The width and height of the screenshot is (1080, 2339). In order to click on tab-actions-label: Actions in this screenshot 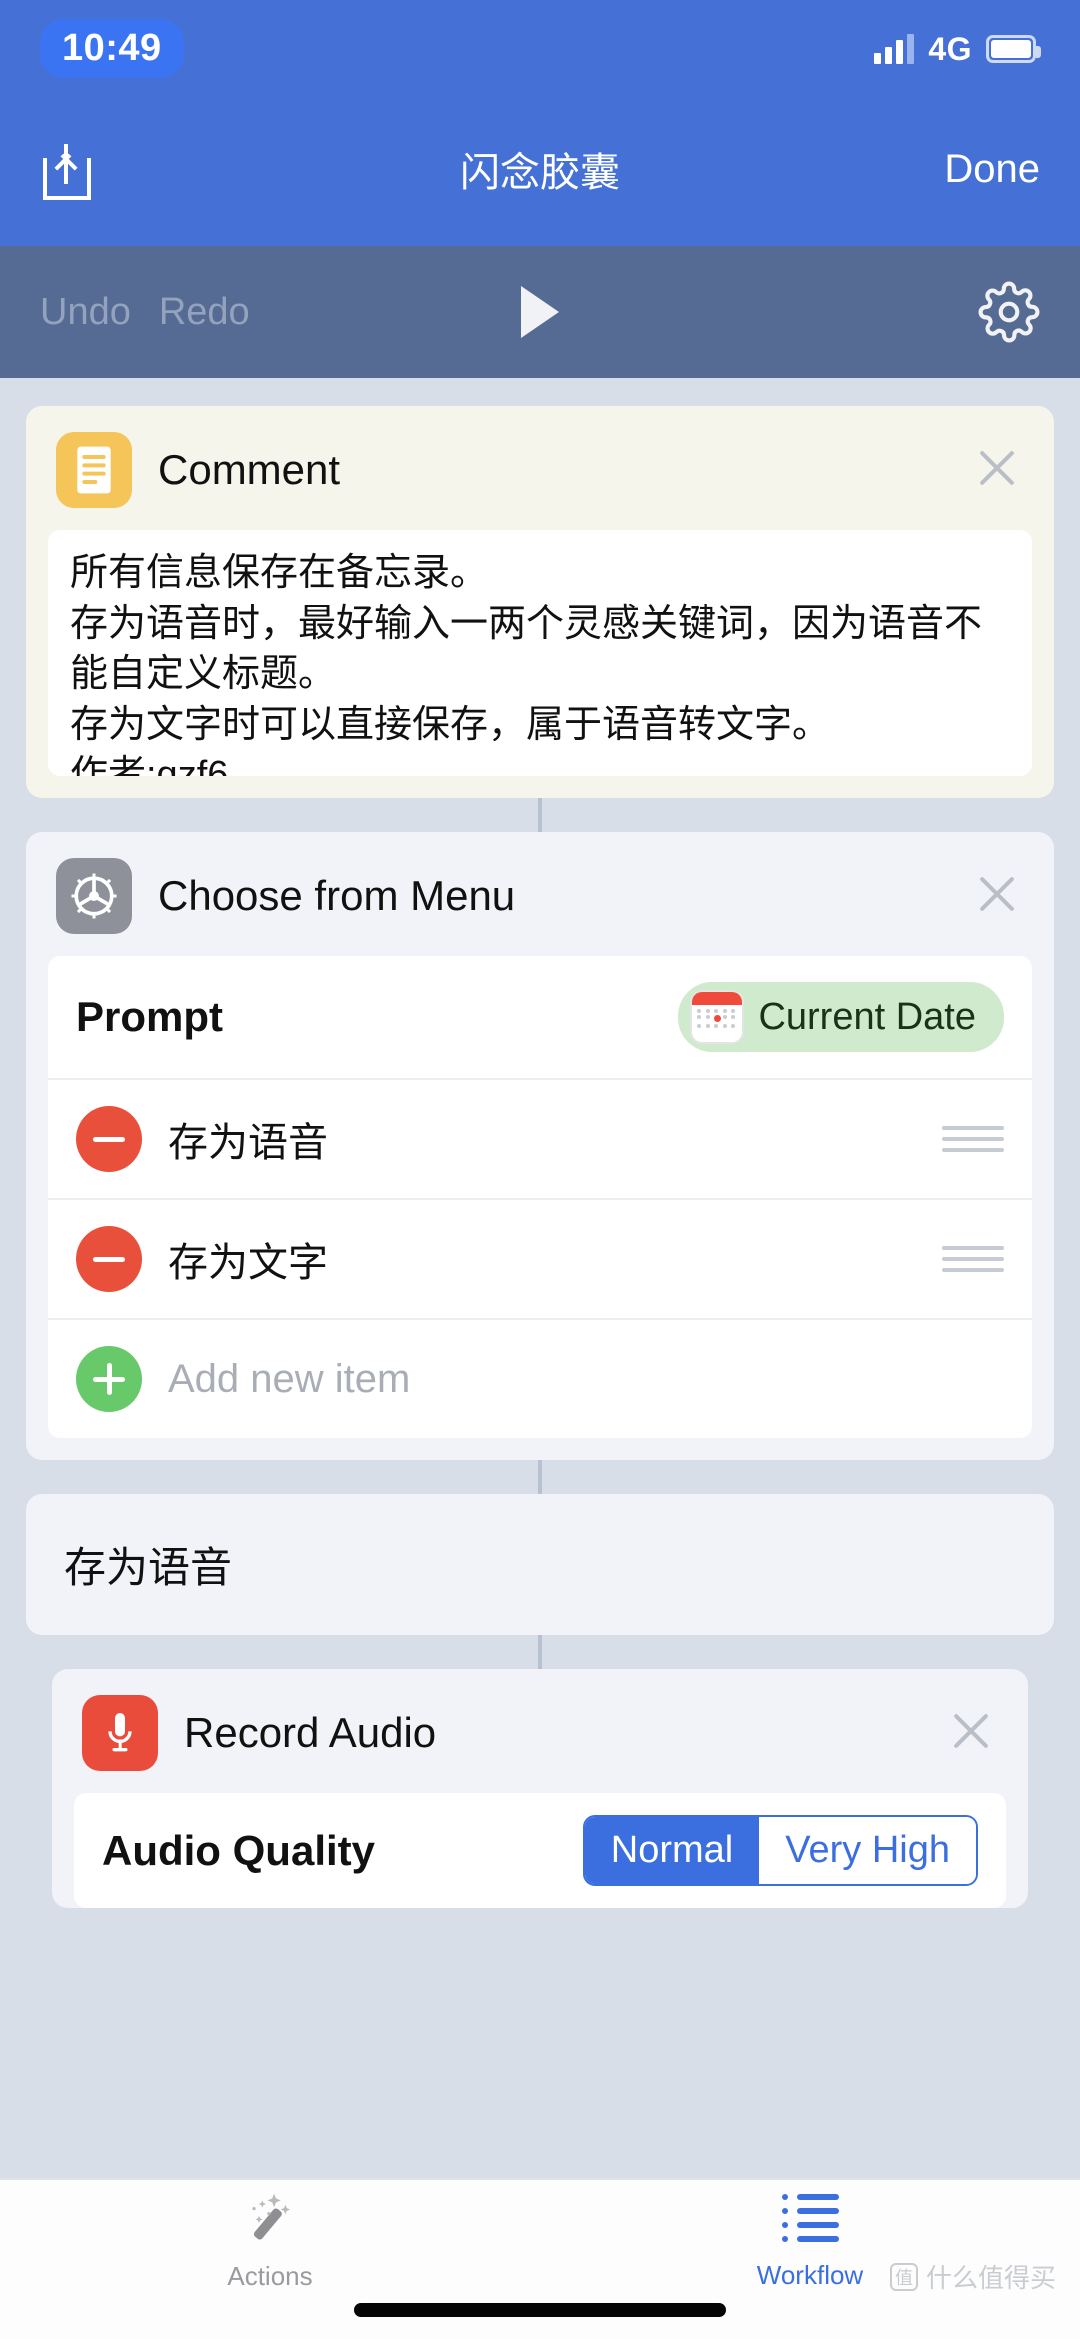, I will do `click(270, 2276)`.